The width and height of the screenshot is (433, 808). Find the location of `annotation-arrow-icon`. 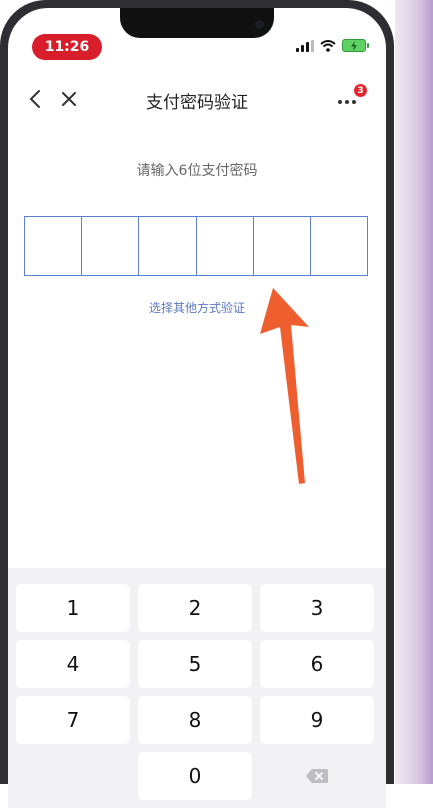

annotation-arrow-icon is located at coordinates (284, 386).